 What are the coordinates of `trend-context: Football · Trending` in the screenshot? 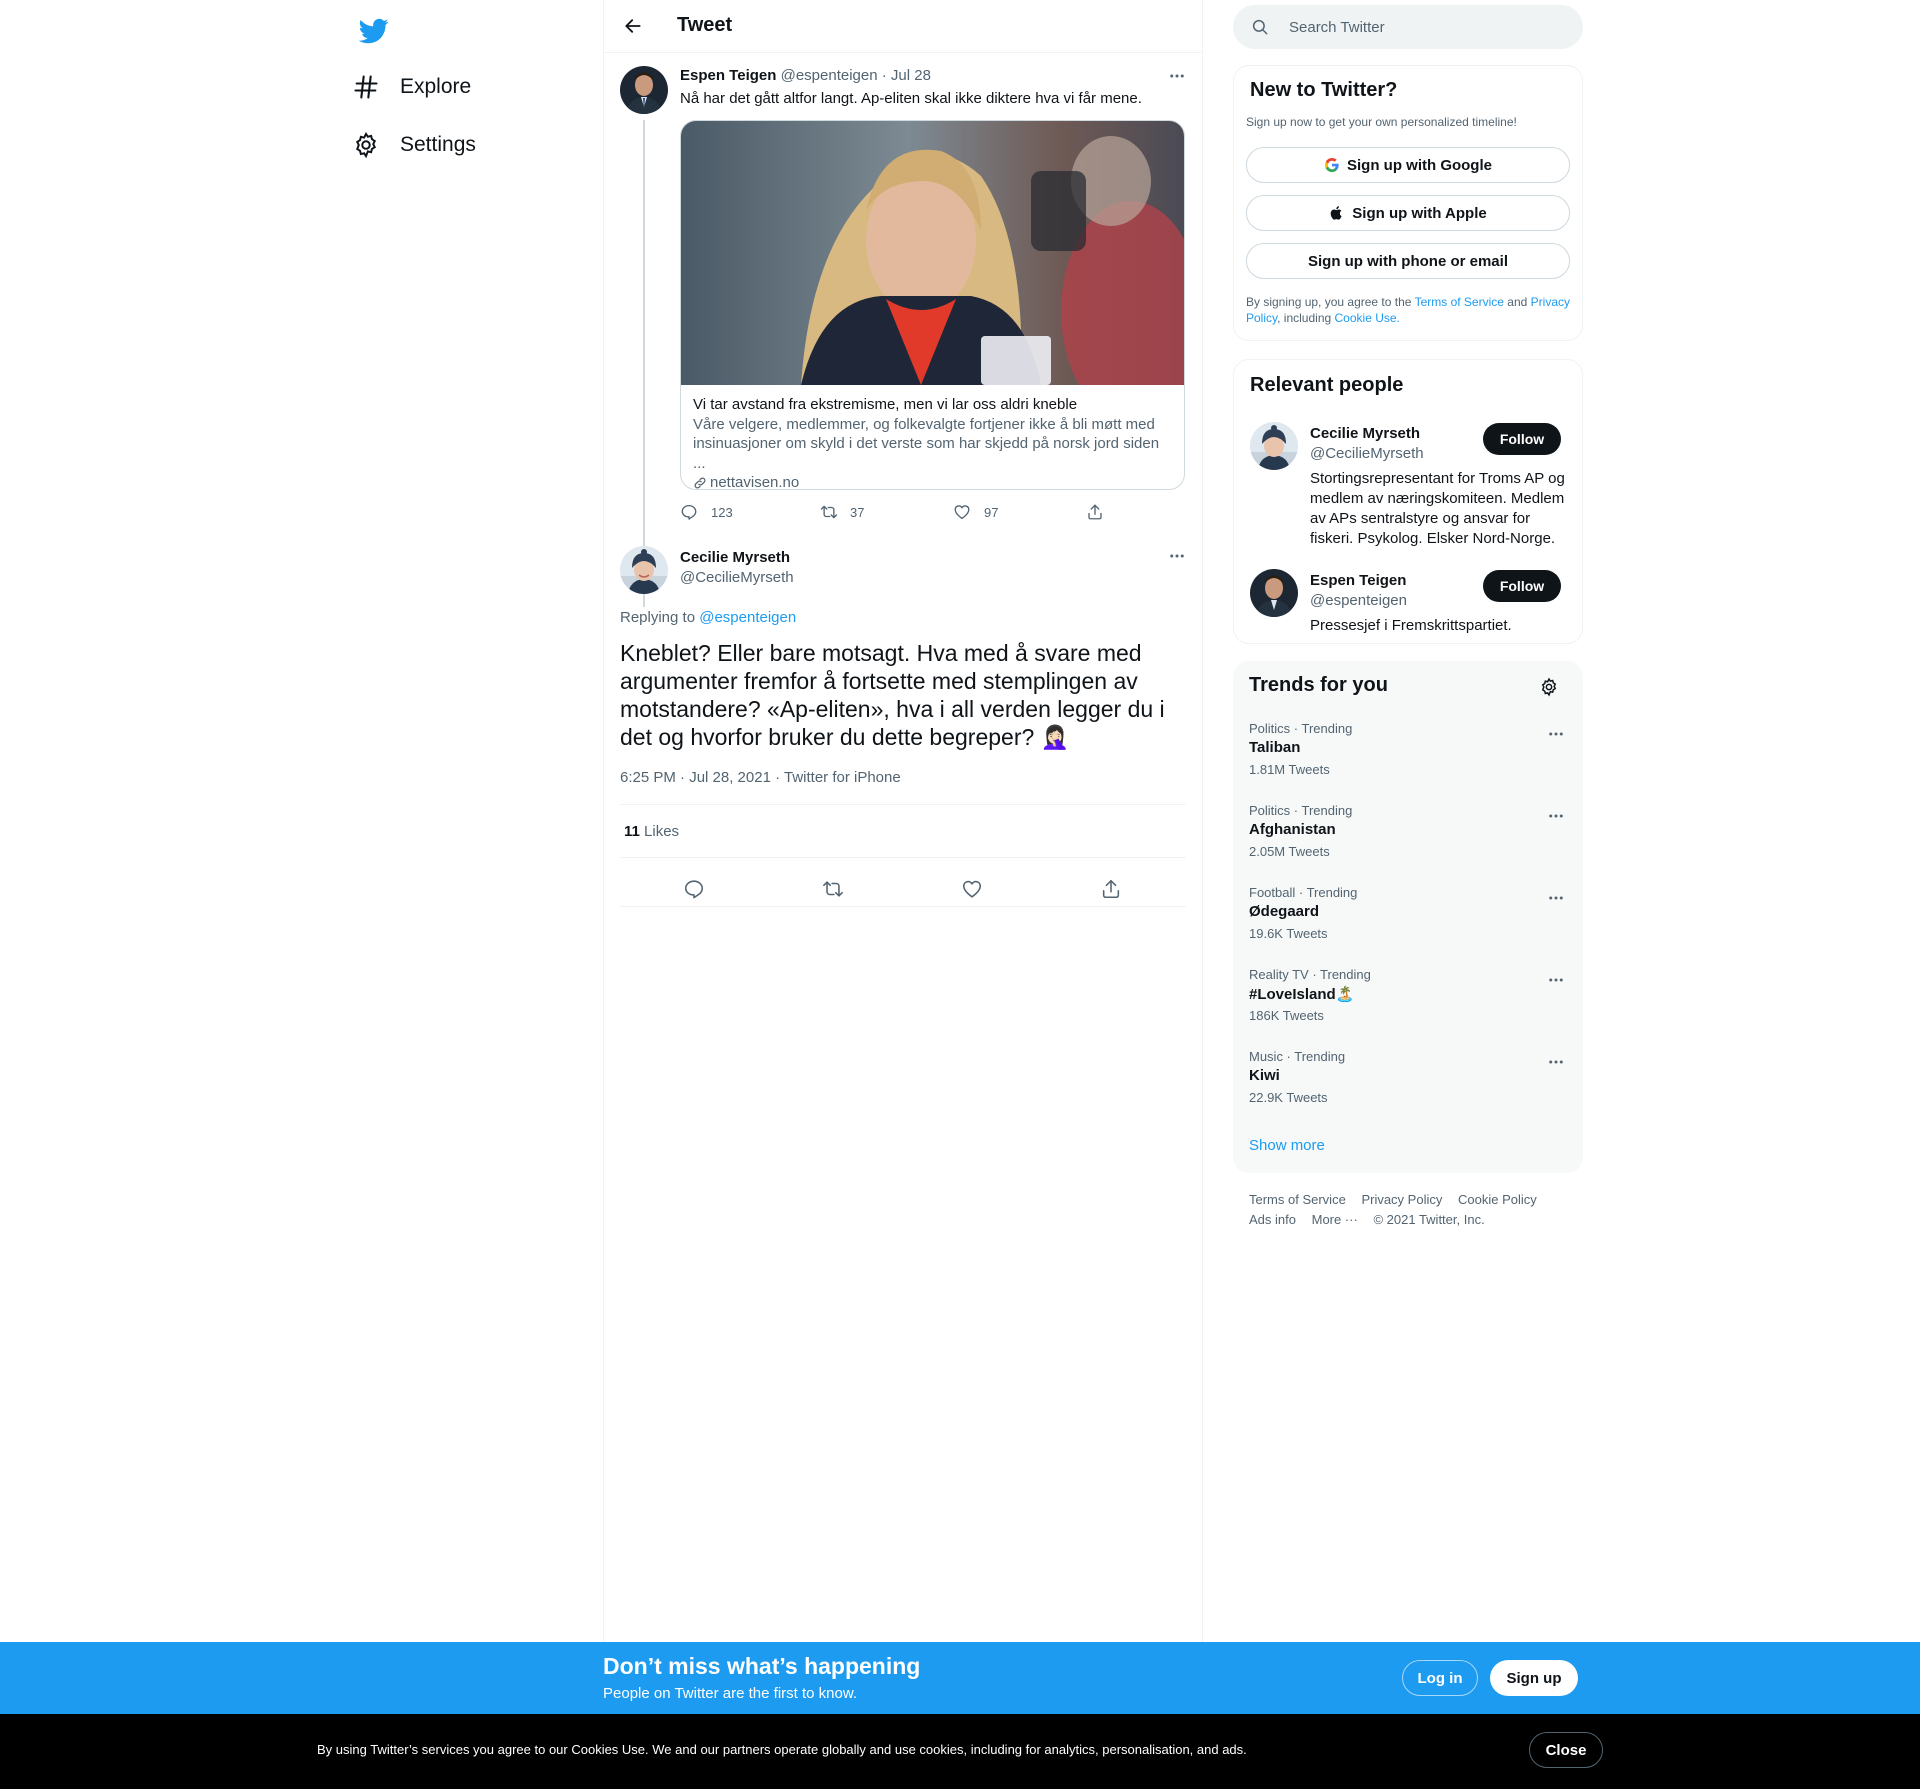 It's located at (1303, 892).